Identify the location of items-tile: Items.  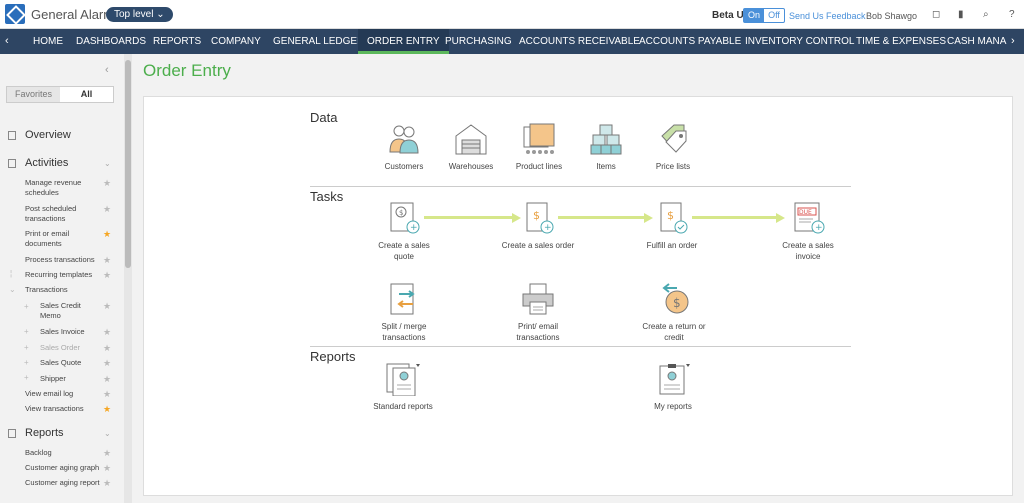
(606, 147).